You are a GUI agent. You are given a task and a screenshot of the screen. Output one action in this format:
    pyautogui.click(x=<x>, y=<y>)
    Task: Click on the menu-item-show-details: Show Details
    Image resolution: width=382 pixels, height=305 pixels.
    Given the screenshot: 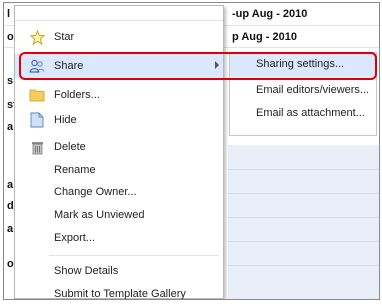 What is the action you would take?
    pyautogui.click(x=119, y=271)
    